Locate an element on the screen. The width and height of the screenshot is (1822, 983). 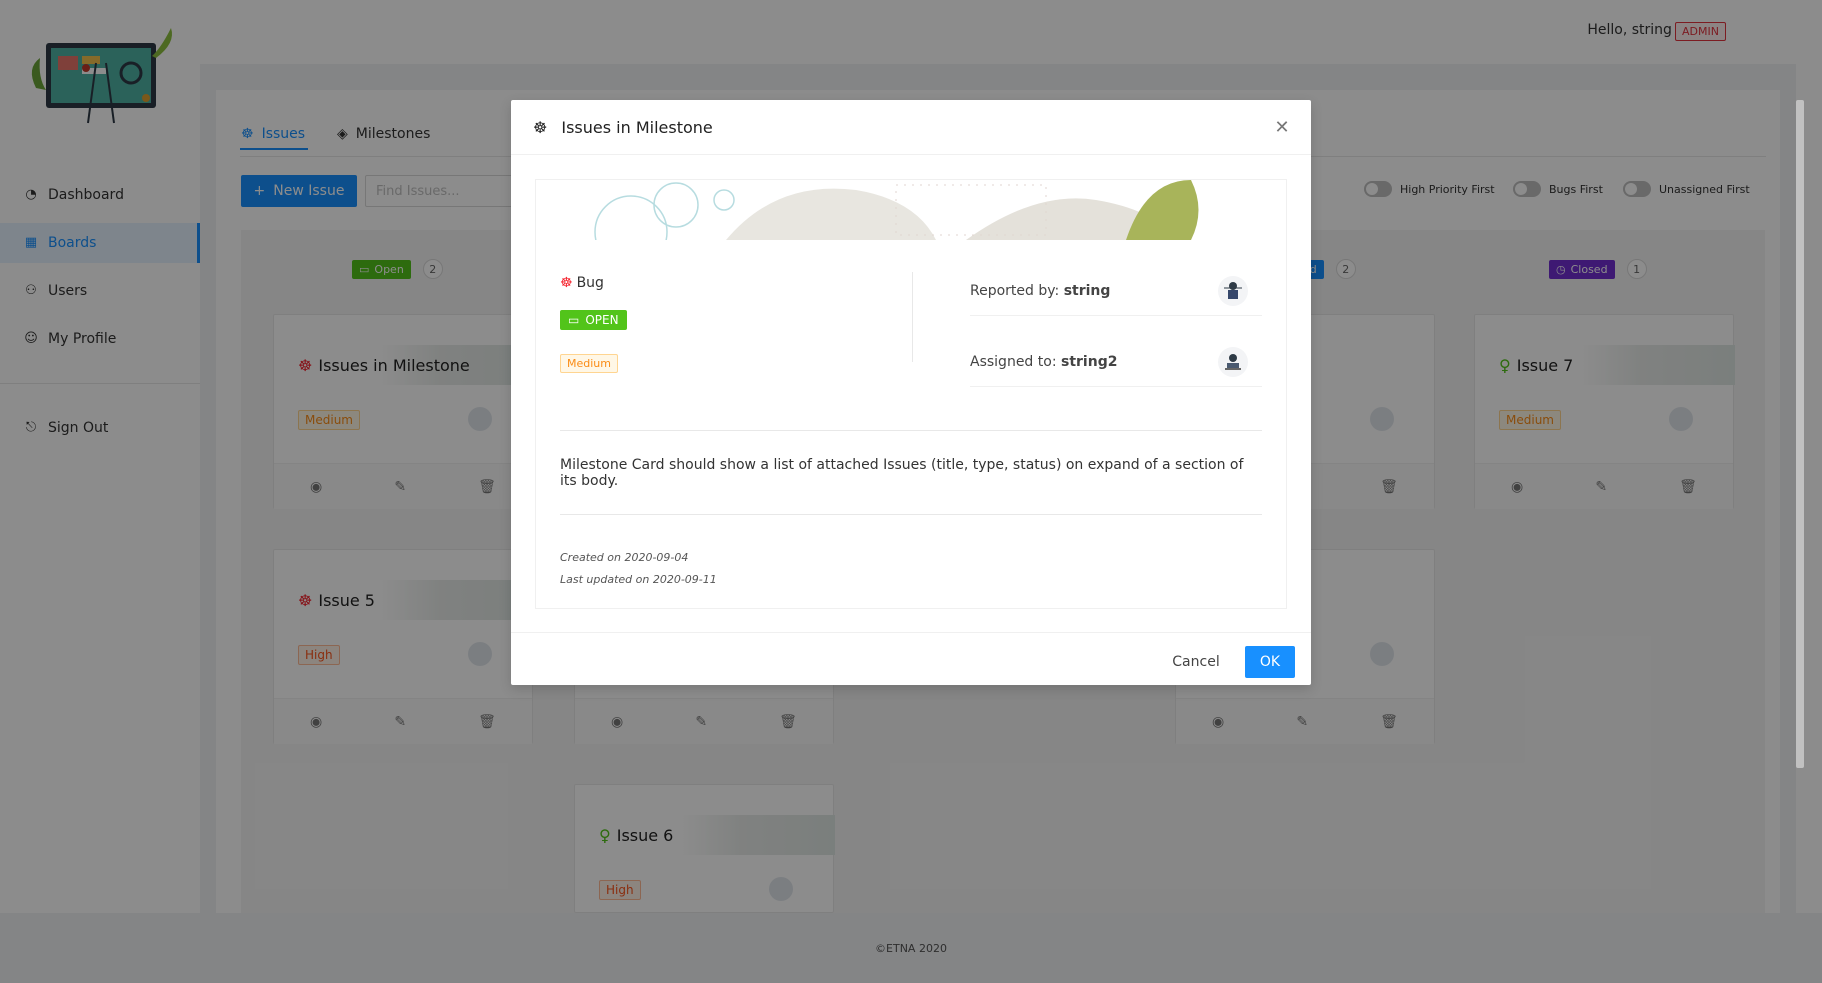
created-date: Created on 2020-09-04 is located at coordinates (624, 557).